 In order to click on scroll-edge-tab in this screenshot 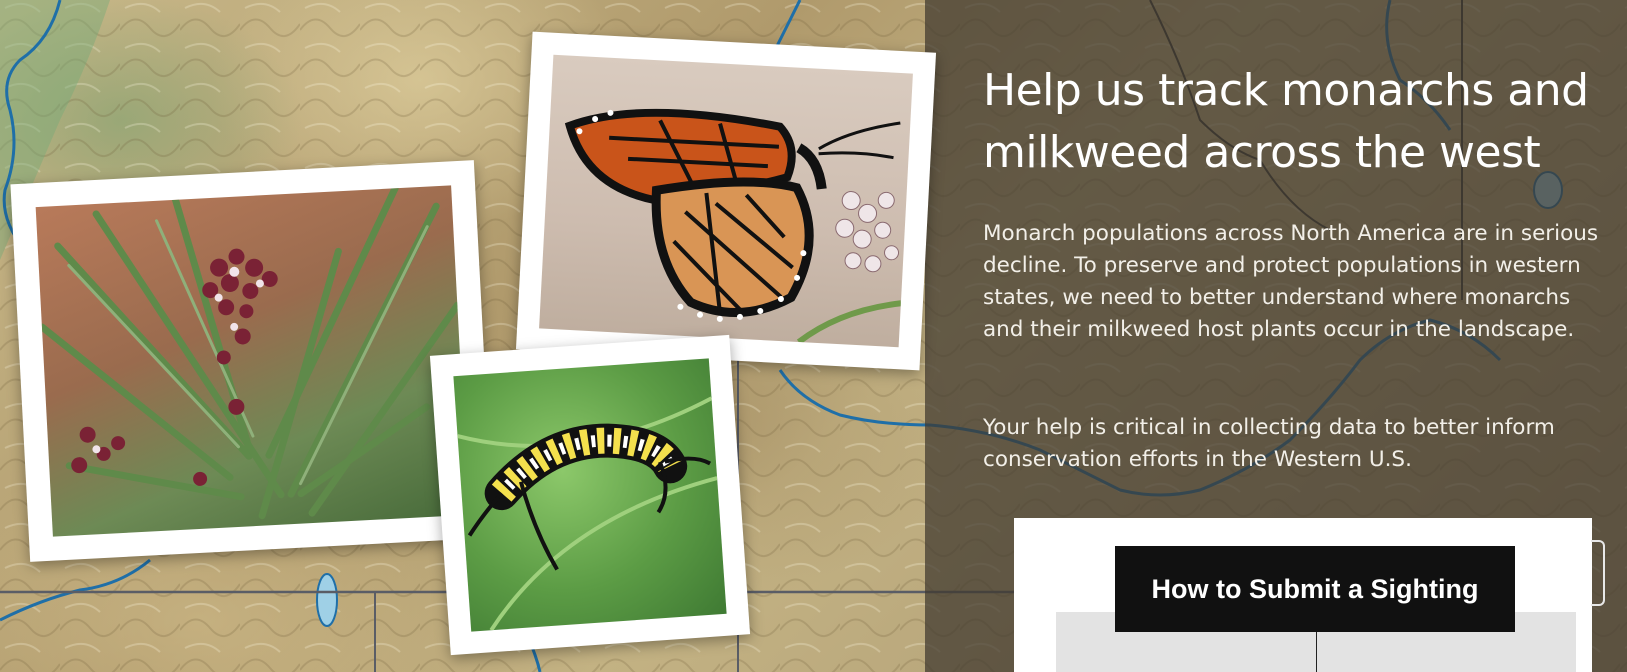, I will do `click(1598, 573)`.